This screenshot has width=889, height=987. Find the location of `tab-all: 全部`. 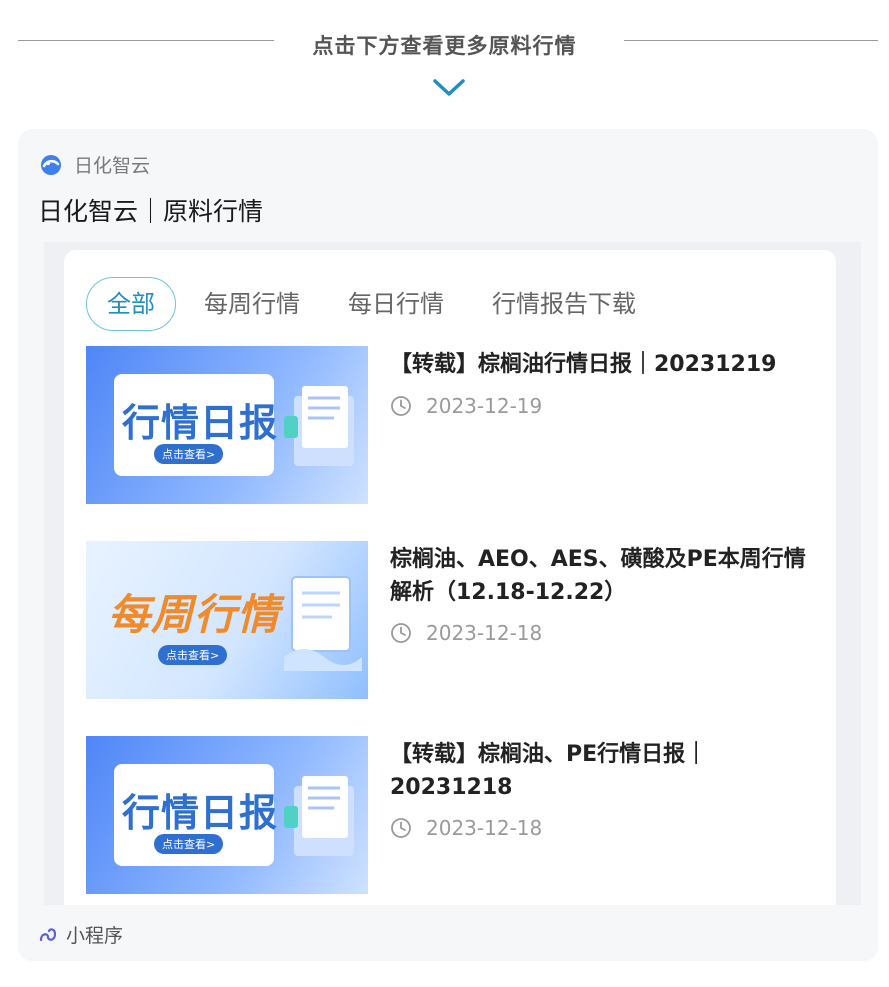

tab-all: 全部 is located at coordinates (131, 304).